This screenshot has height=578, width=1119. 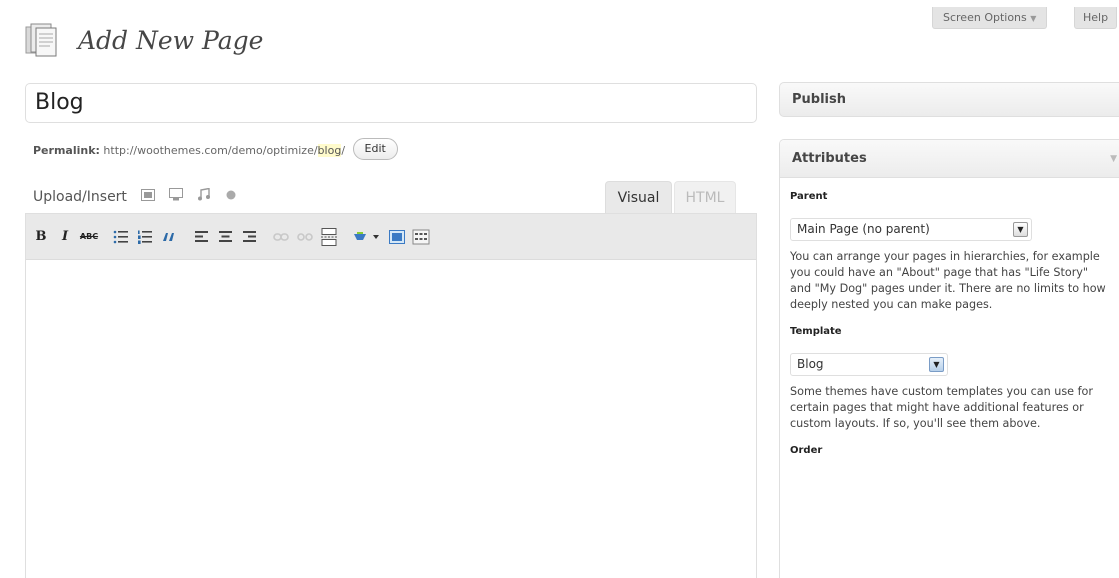 I want to click on parent-select: Main Page (no parent) ▼, so click(x=911, y=229).